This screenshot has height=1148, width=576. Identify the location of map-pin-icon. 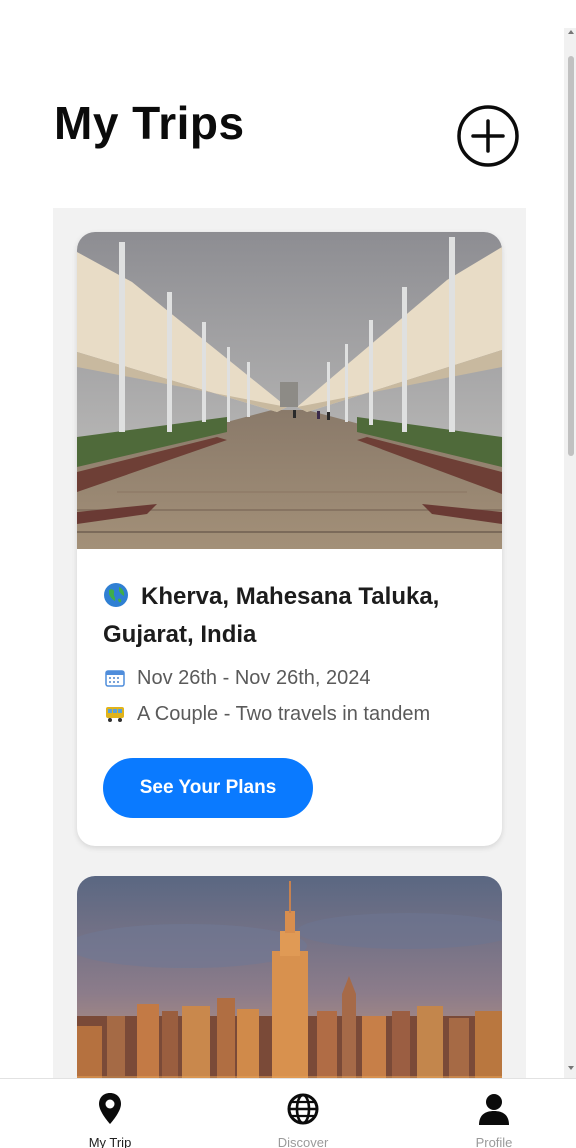
(110, 1108).